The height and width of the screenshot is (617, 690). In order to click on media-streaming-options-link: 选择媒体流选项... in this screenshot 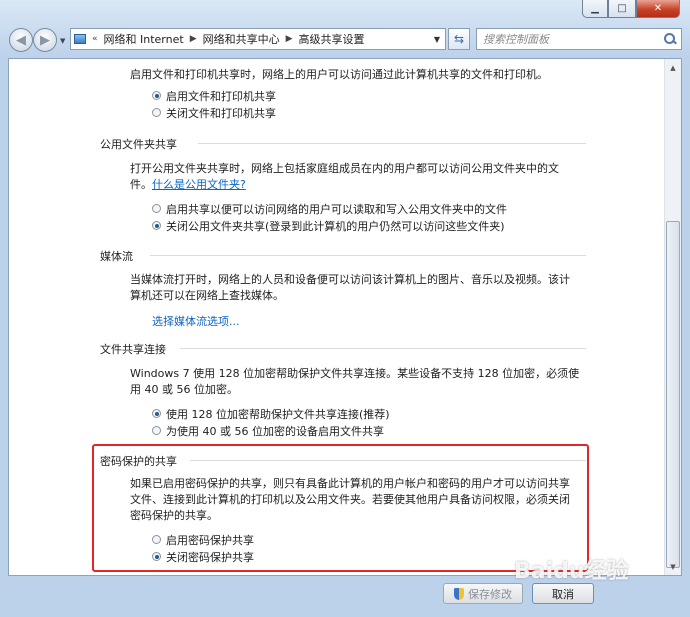, I will do `click(196, 321)`.